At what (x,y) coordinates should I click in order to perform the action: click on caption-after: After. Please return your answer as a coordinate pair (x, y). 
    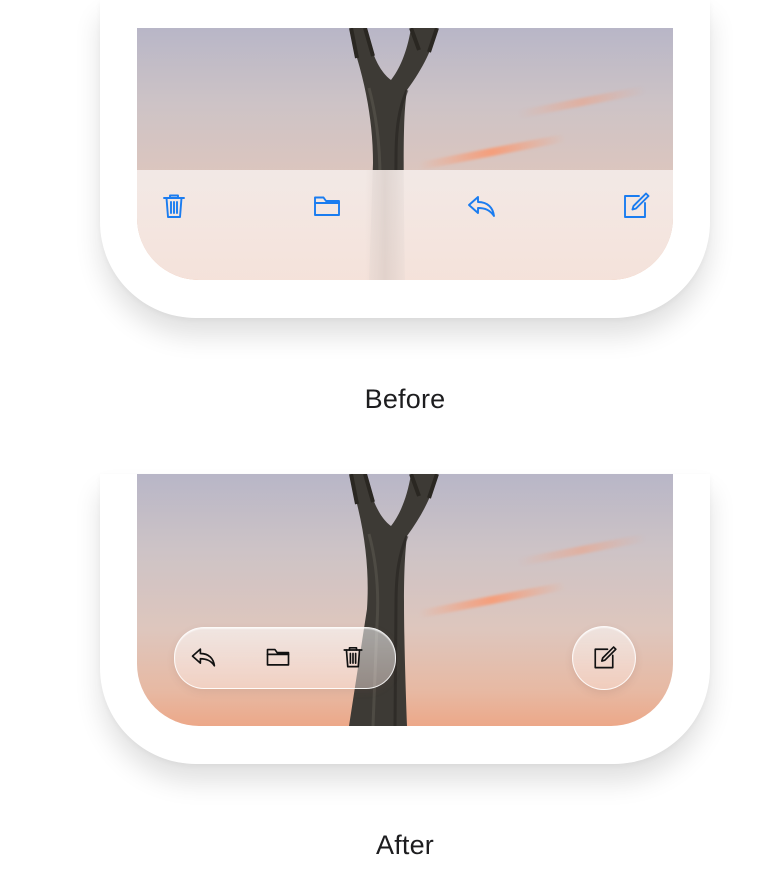
    Looking at the image, I should click on (405, 845).